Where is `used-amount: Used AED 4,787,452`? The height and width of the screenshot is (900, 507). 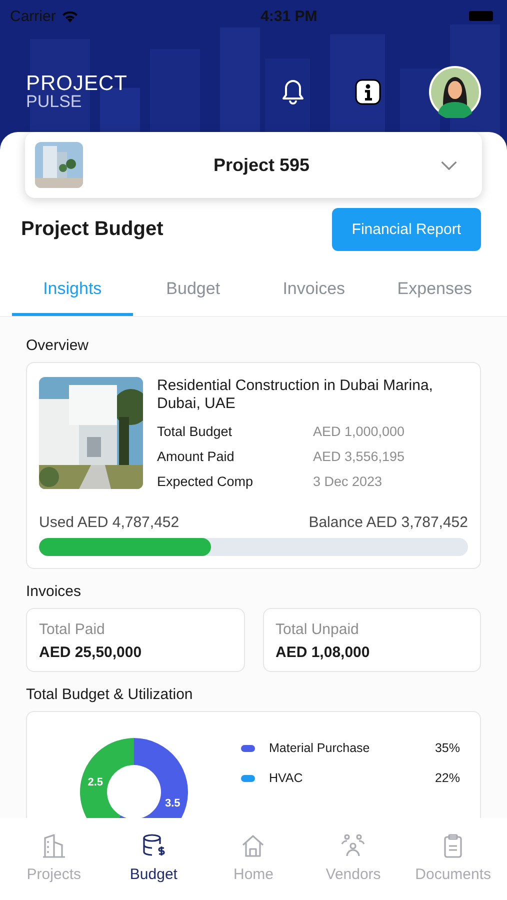
used-amount: Used AED 4,787,452 is located at coordinates (109, 522).